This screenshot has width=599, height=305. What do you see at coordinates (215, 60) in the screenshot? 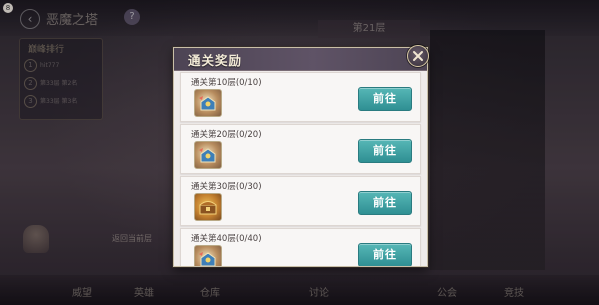
I see `dialog-title: 通关奖励` at bounding box center [215, 60].